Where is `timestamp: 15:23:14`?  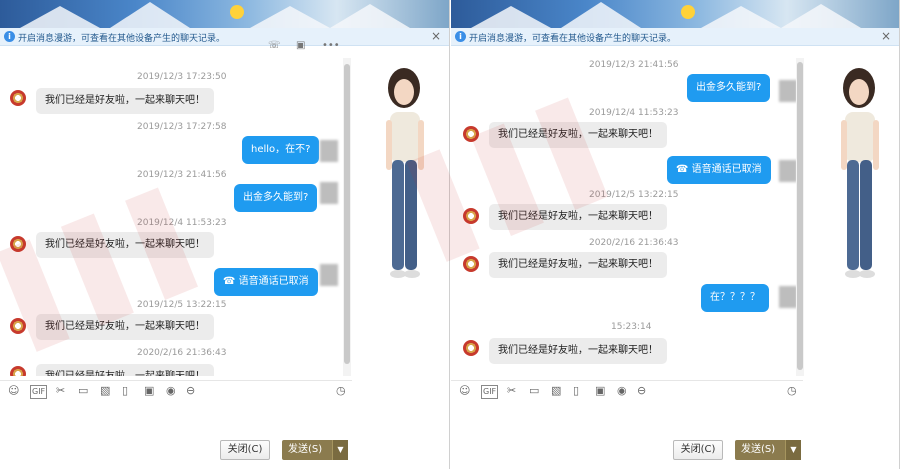 timestamp: 15:23:14 is located at coordinates (631, 327).